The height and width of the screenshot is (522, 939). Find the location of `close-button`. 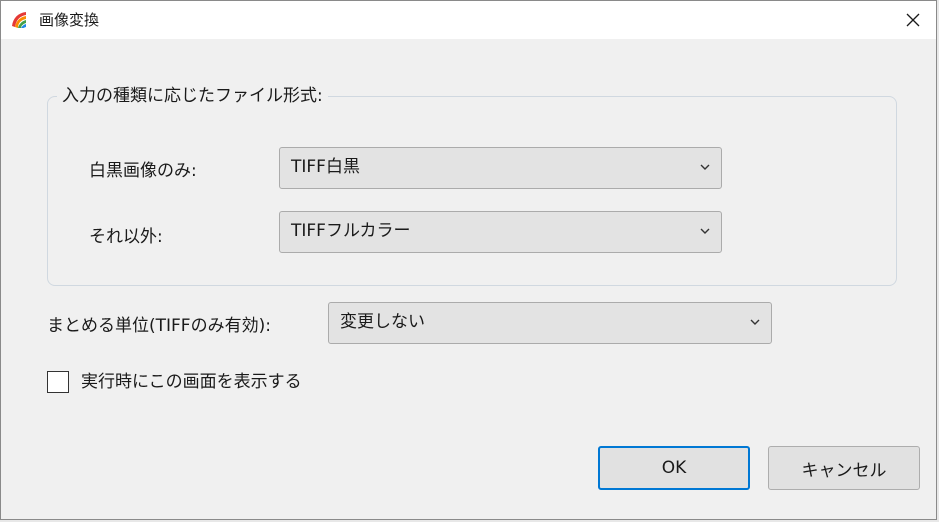

close-button is located at coordinates (913, 20).